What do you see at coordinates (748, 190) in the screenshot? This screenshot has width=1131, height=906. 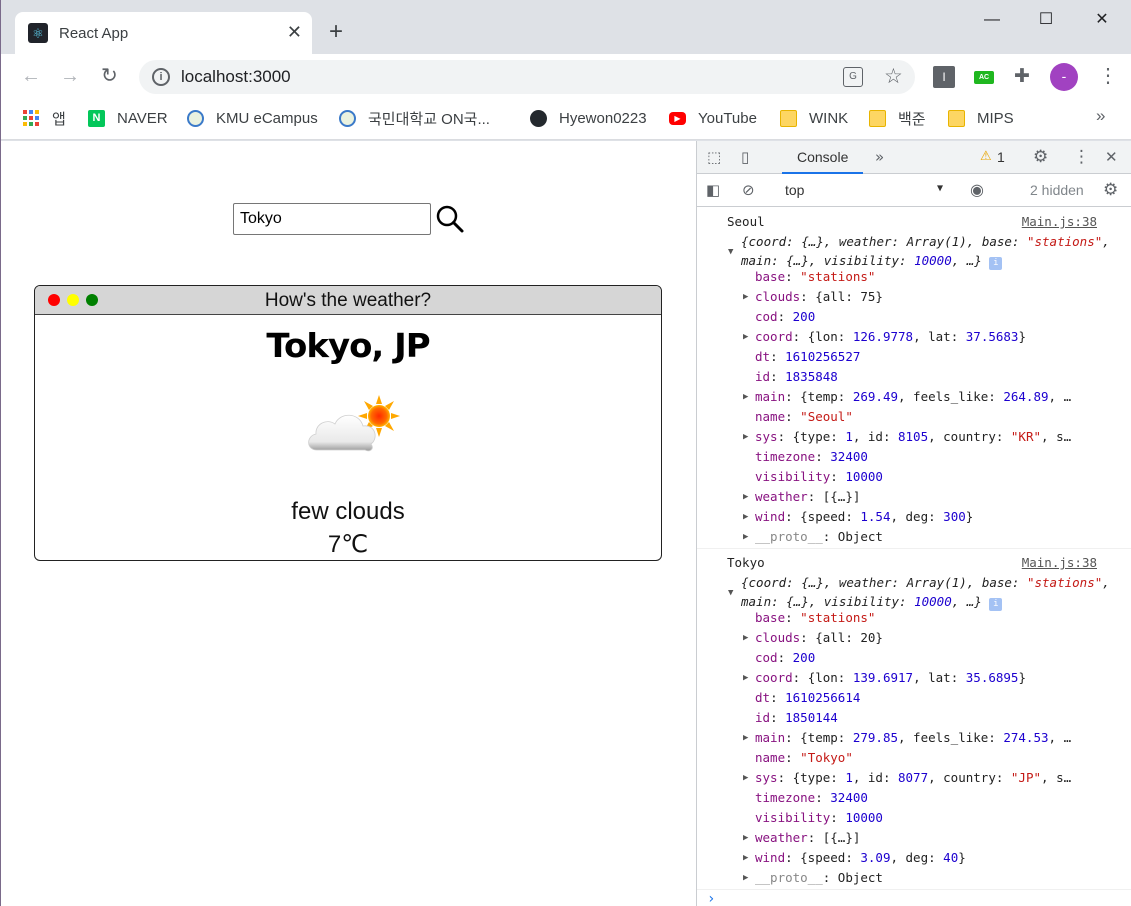 I see `clear-console-icon: ⊘` at bounding box center [748, 190].